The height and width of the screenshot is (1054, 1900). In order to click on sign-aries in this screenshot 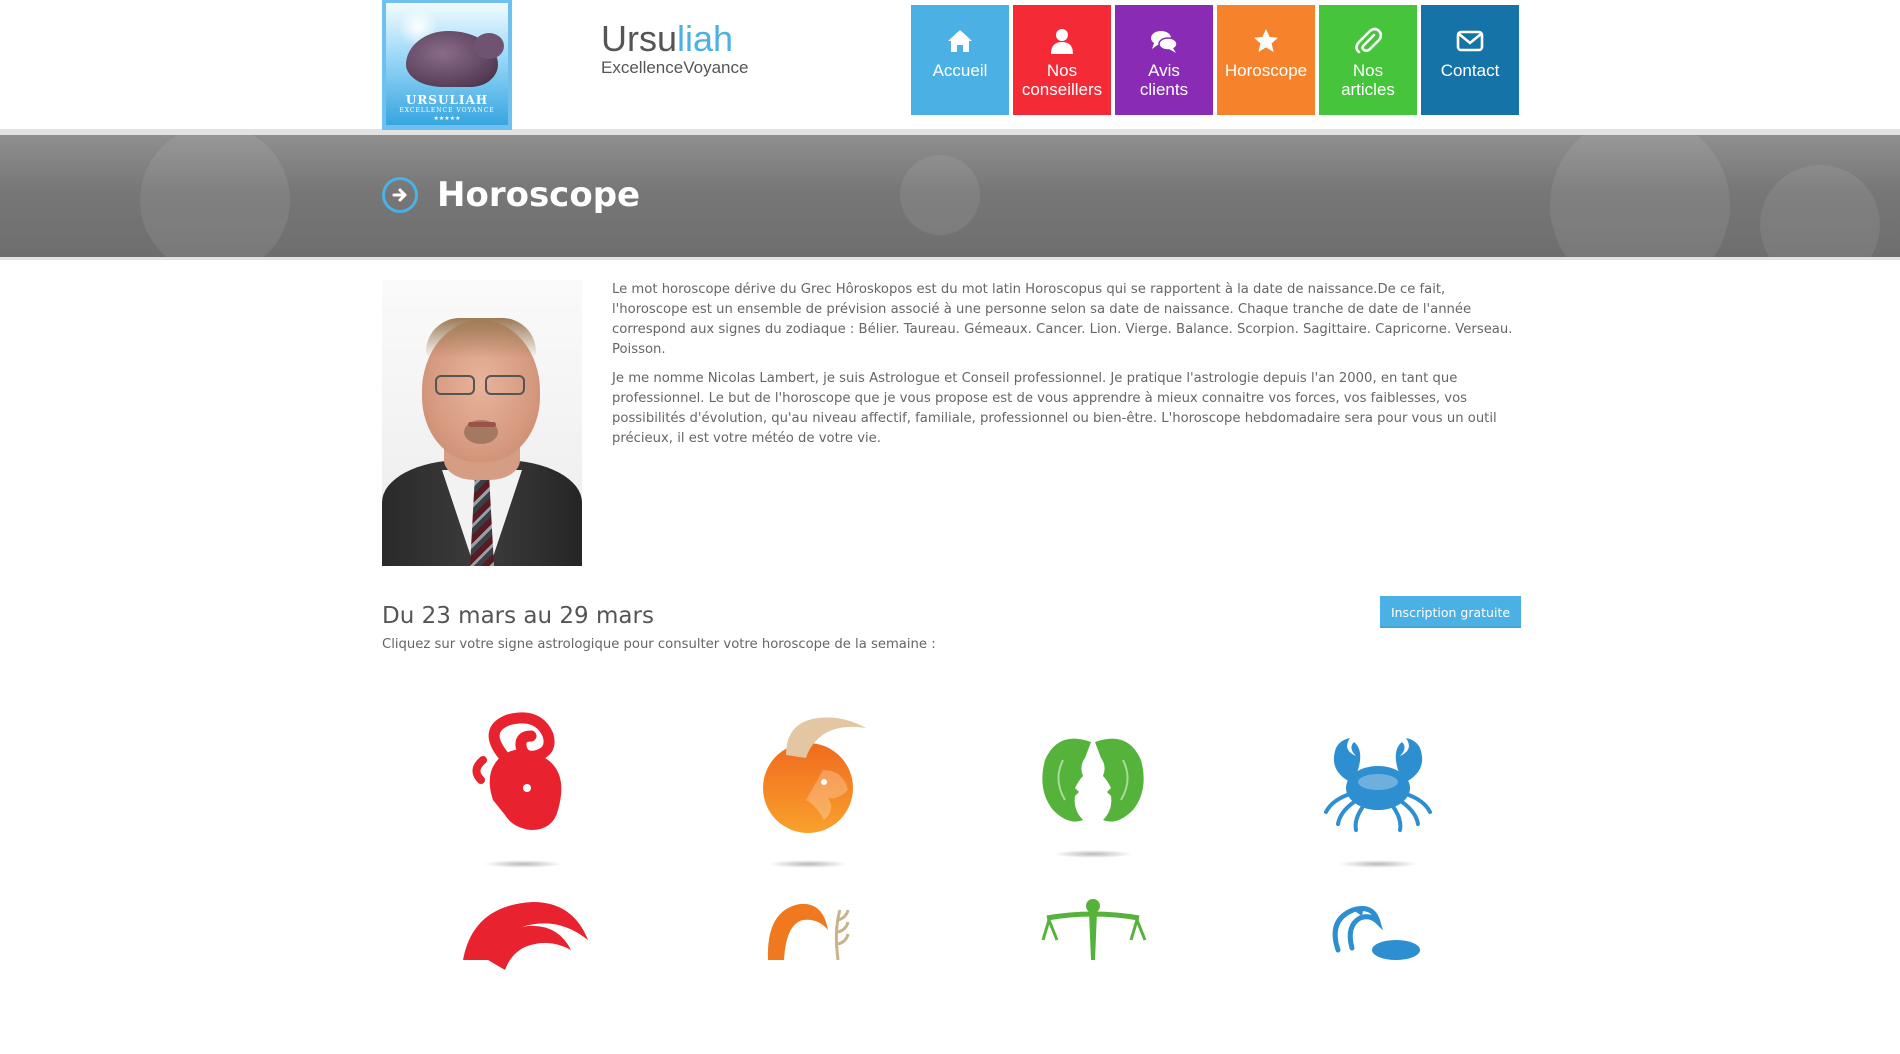, I will do `click(523, 784)`.